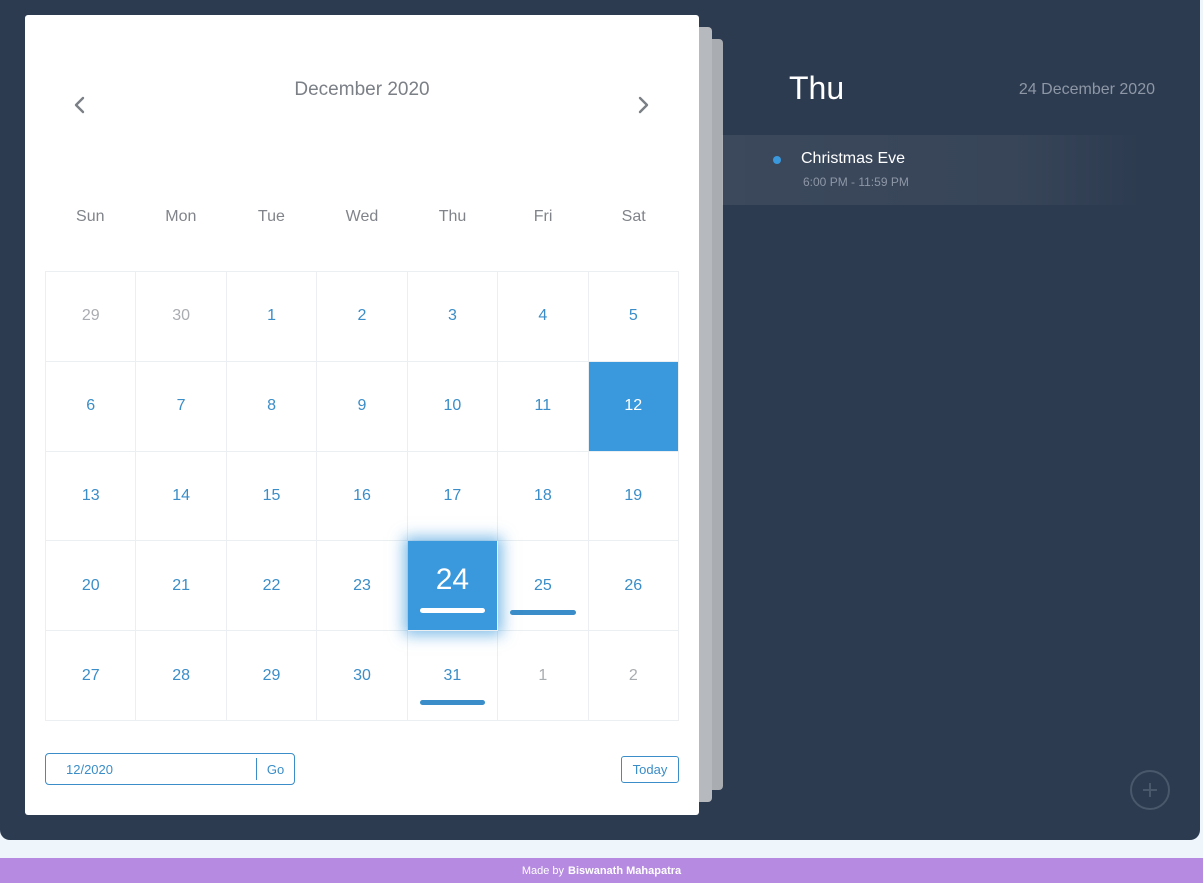  I want to click on chevron-right-icon, so click(643, 105).